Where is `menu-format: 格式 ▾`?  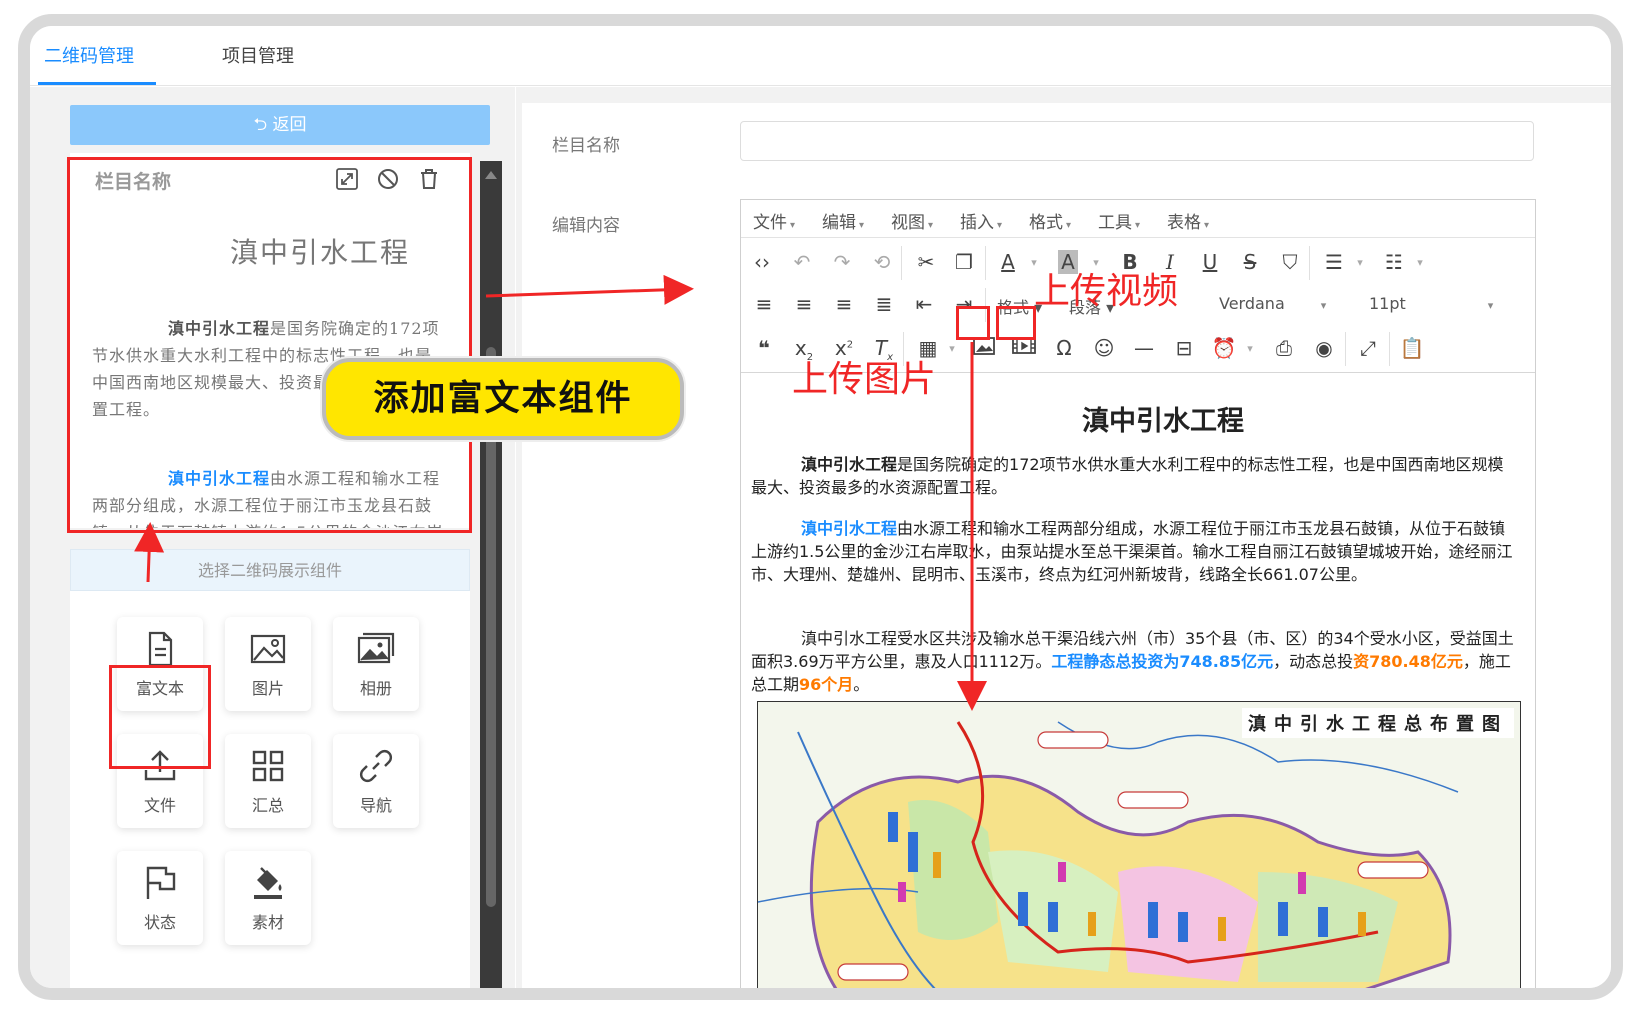 menu-format: 格式 ▾ is located at coordinates (1050, 220).